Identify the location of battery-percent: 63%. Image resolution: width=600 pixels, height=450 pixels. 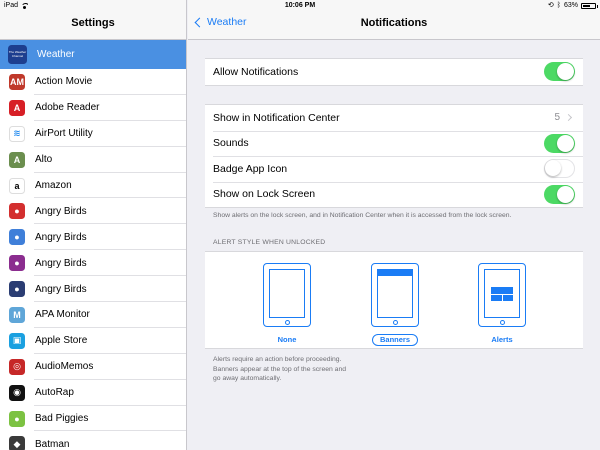
(570, 5).